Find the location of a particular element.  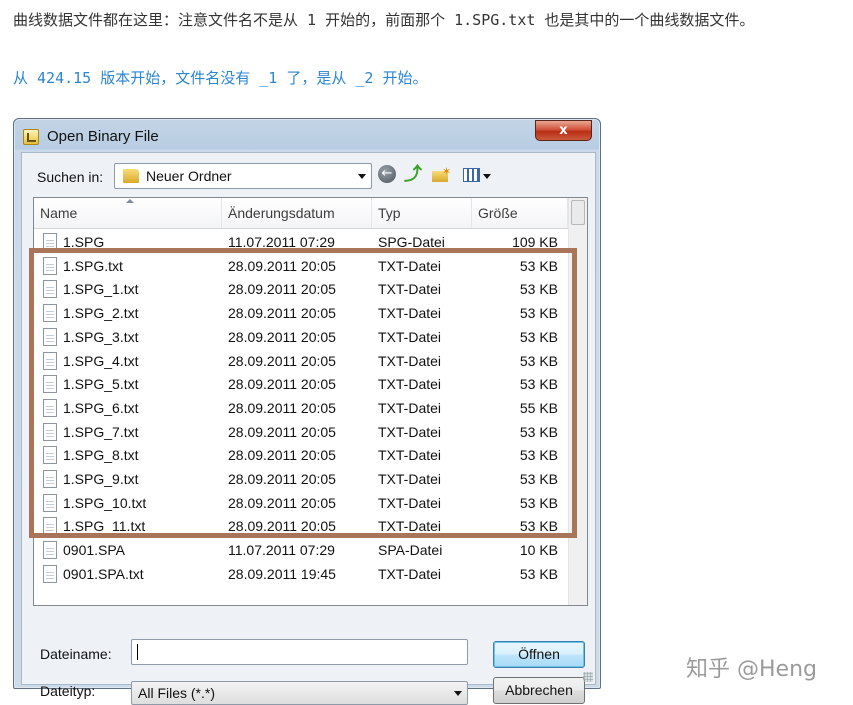

look-in-label: Suchen in: is located at coordinates (70, 177).